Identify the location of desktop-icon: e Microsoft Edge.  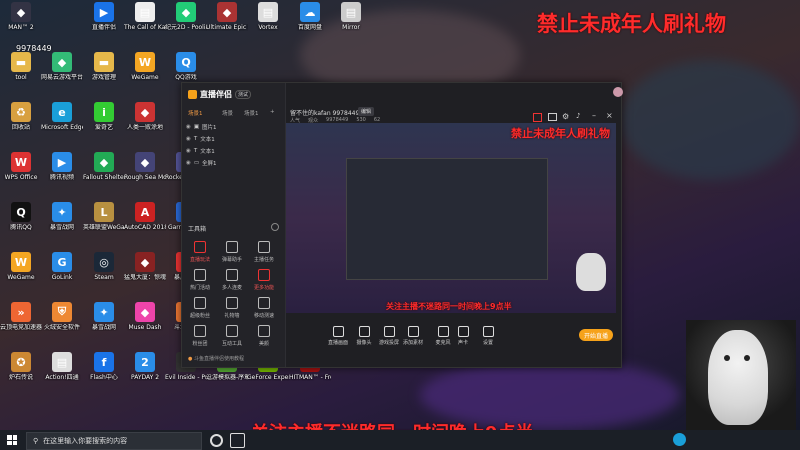
(62, 121).